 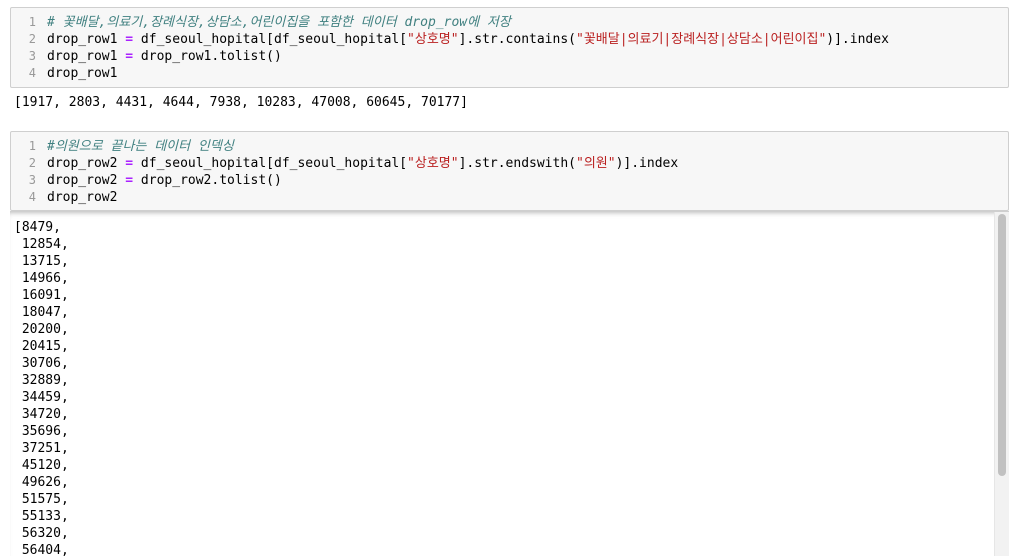 I want to click on code-text: #의원으로 끝나는 데이터 인덱싱, so click(x=140, y=146).